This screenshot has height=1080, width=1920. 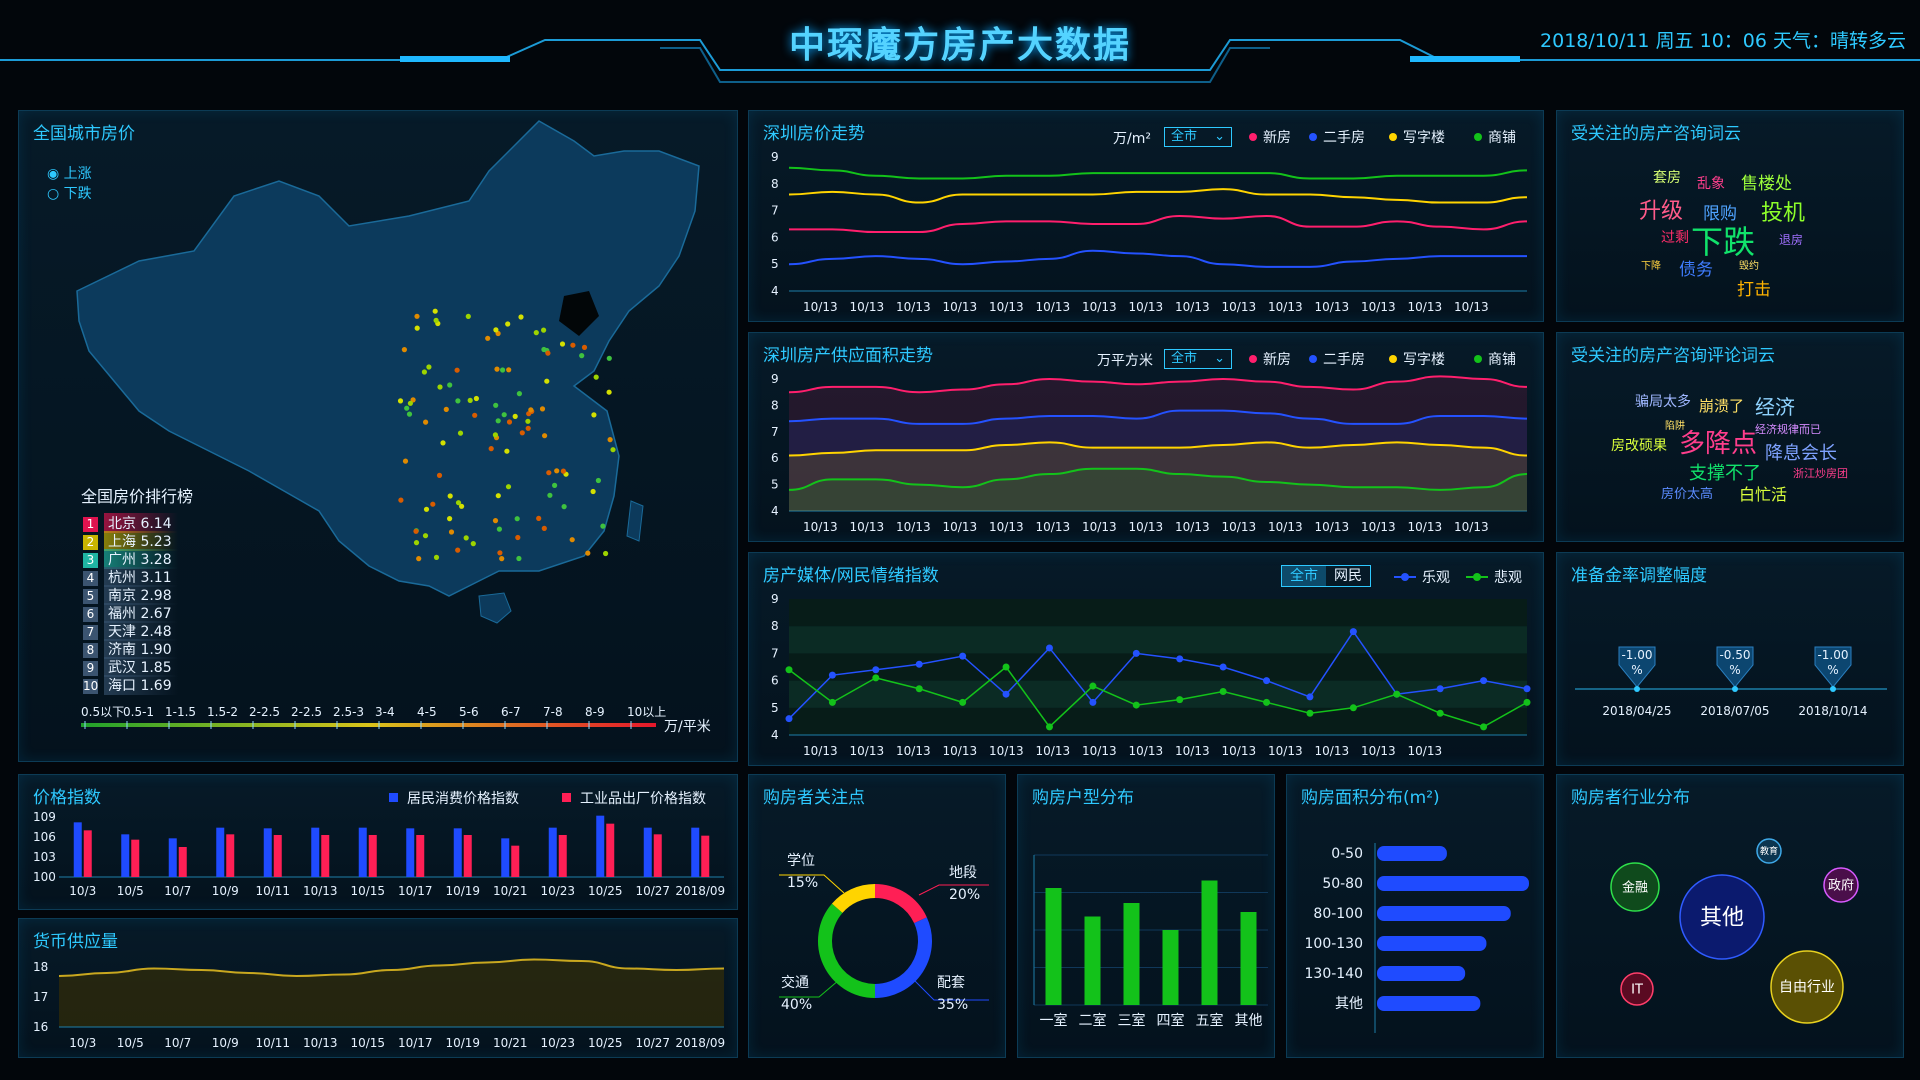 What do you see at coordinates (1249, 1021) in the screenshot?
I see `x-tick-label: 其他` at bounding box center [1249, 1021].